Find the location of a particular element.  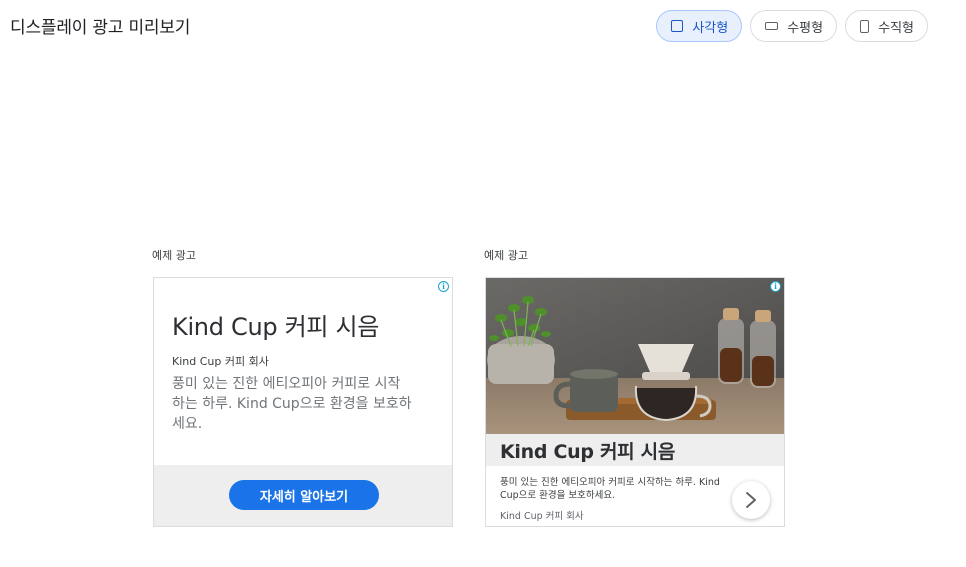

square-icon is located at coordinates (677, 26).